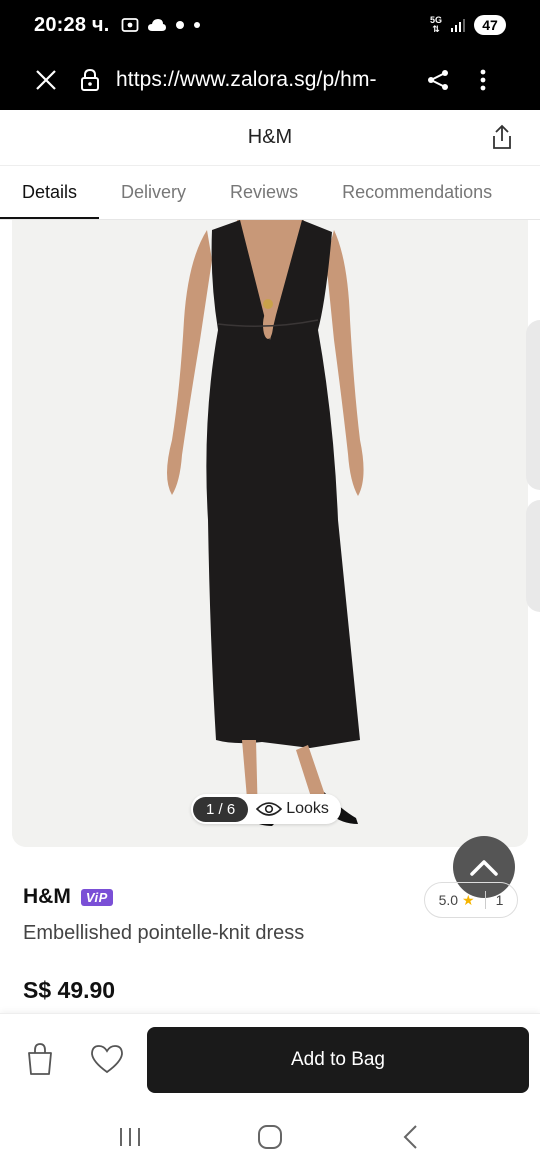 The height and width of the screenshot is (1170, 540). Describe the element at coordinates (261, 80) in the screenshot. I see `url-bar: https://www.zalora.sg/p/hm-` at that location.